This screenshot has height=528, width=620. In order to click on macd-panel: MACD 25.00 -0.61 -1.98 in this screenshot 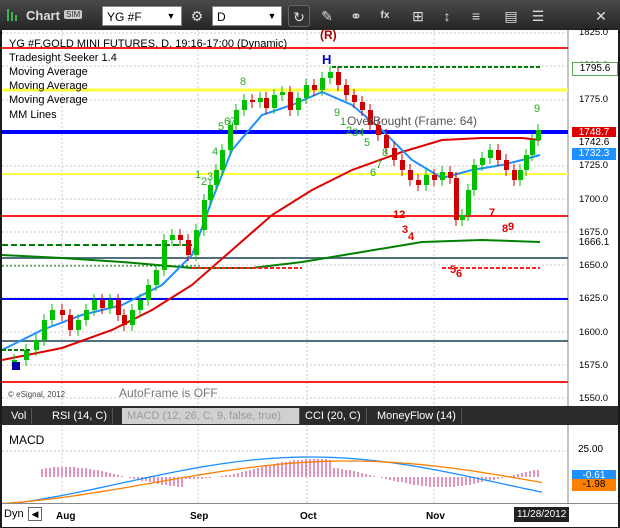, I will do `click(310, 464)`.